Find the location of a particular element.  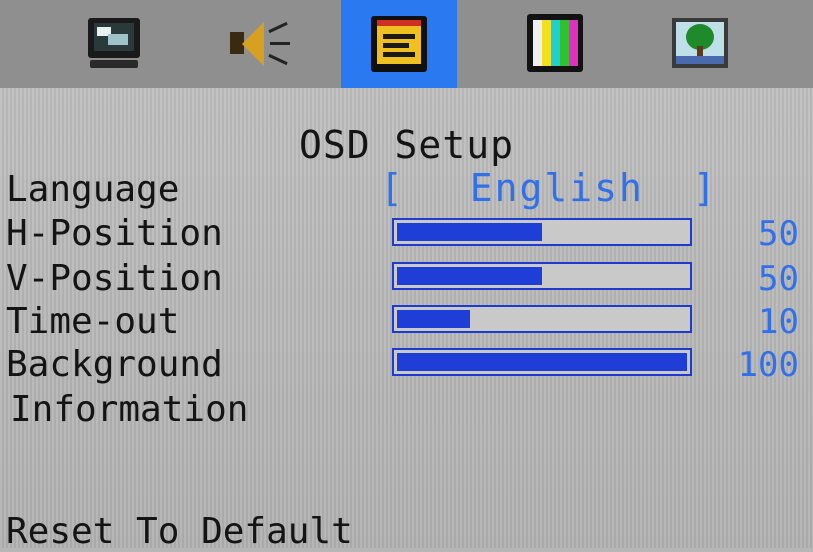

osd-setup-icon is located at coordinates (399, 44).